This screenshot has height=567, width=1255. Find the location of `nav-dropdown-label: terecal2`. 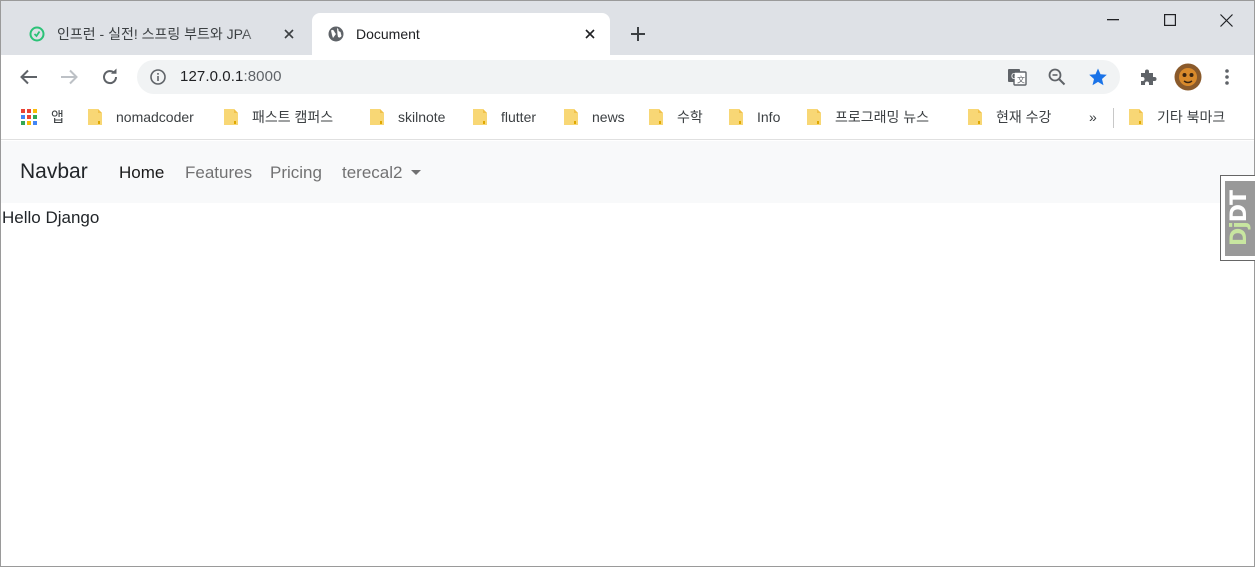

nav-dropdown-label: terecal2 is located at coordinates (372, 172).